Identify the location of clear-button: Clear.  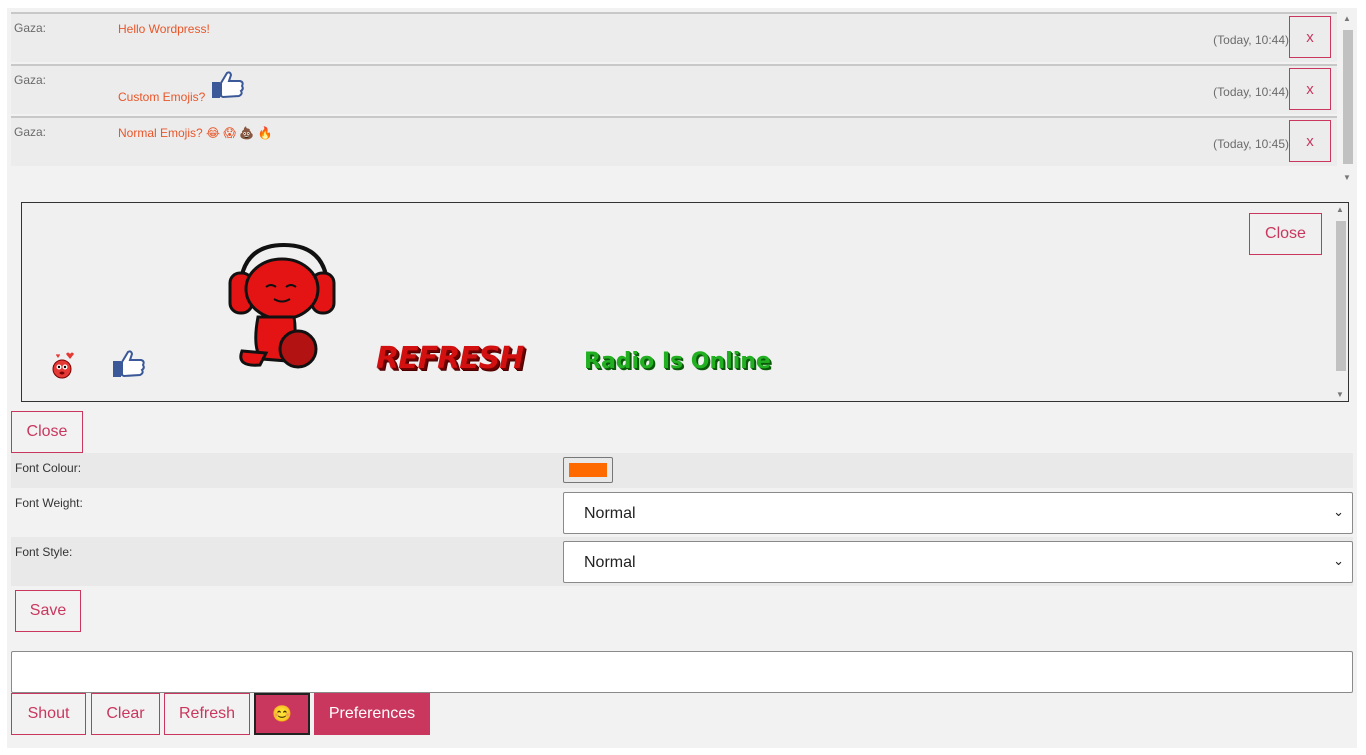
(125, 714).